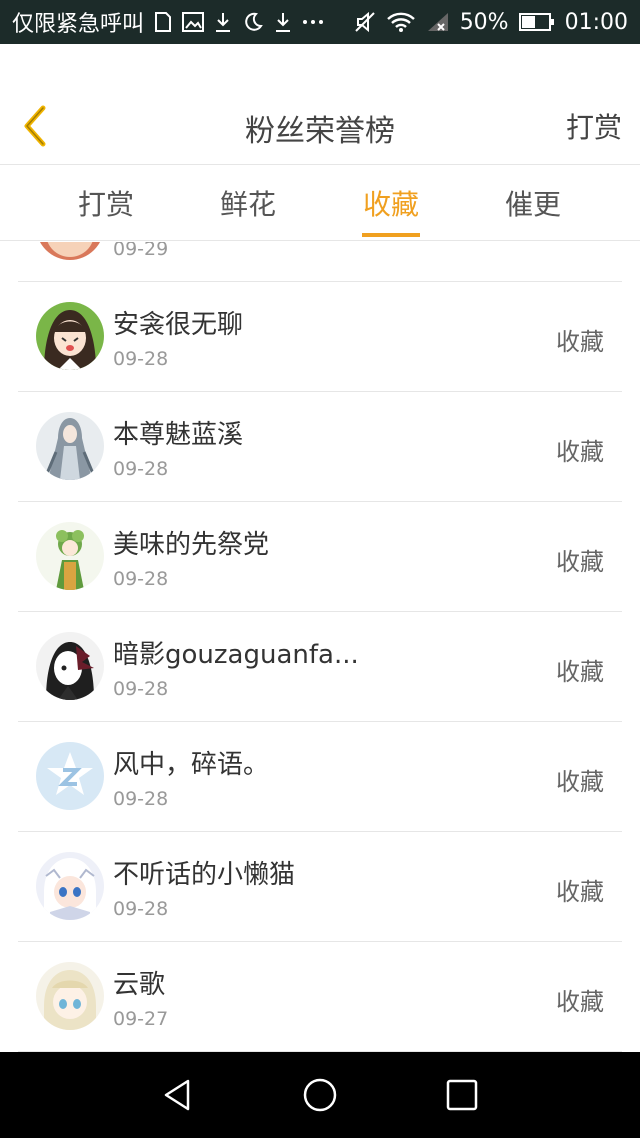  I want to click on nav-back-button, so click(178, 1095).